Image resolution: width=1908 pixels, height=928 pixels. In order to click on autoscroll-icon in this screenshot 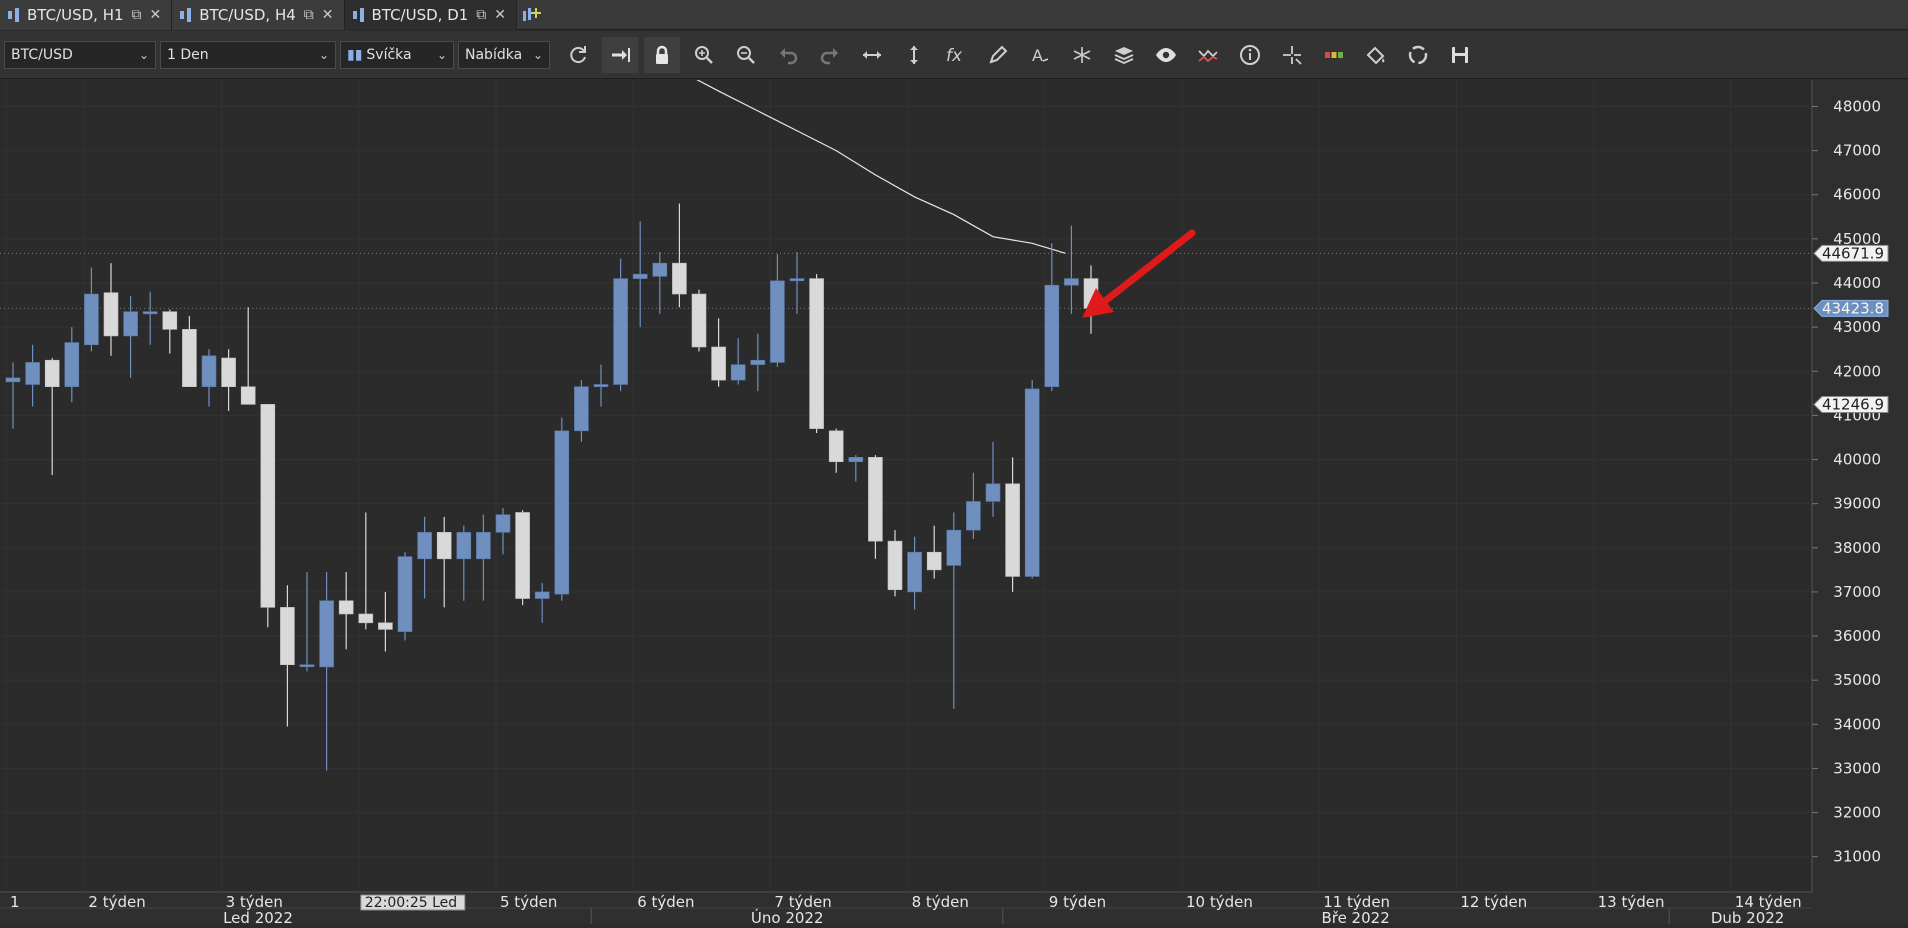, I will do `click(621, 54)`.